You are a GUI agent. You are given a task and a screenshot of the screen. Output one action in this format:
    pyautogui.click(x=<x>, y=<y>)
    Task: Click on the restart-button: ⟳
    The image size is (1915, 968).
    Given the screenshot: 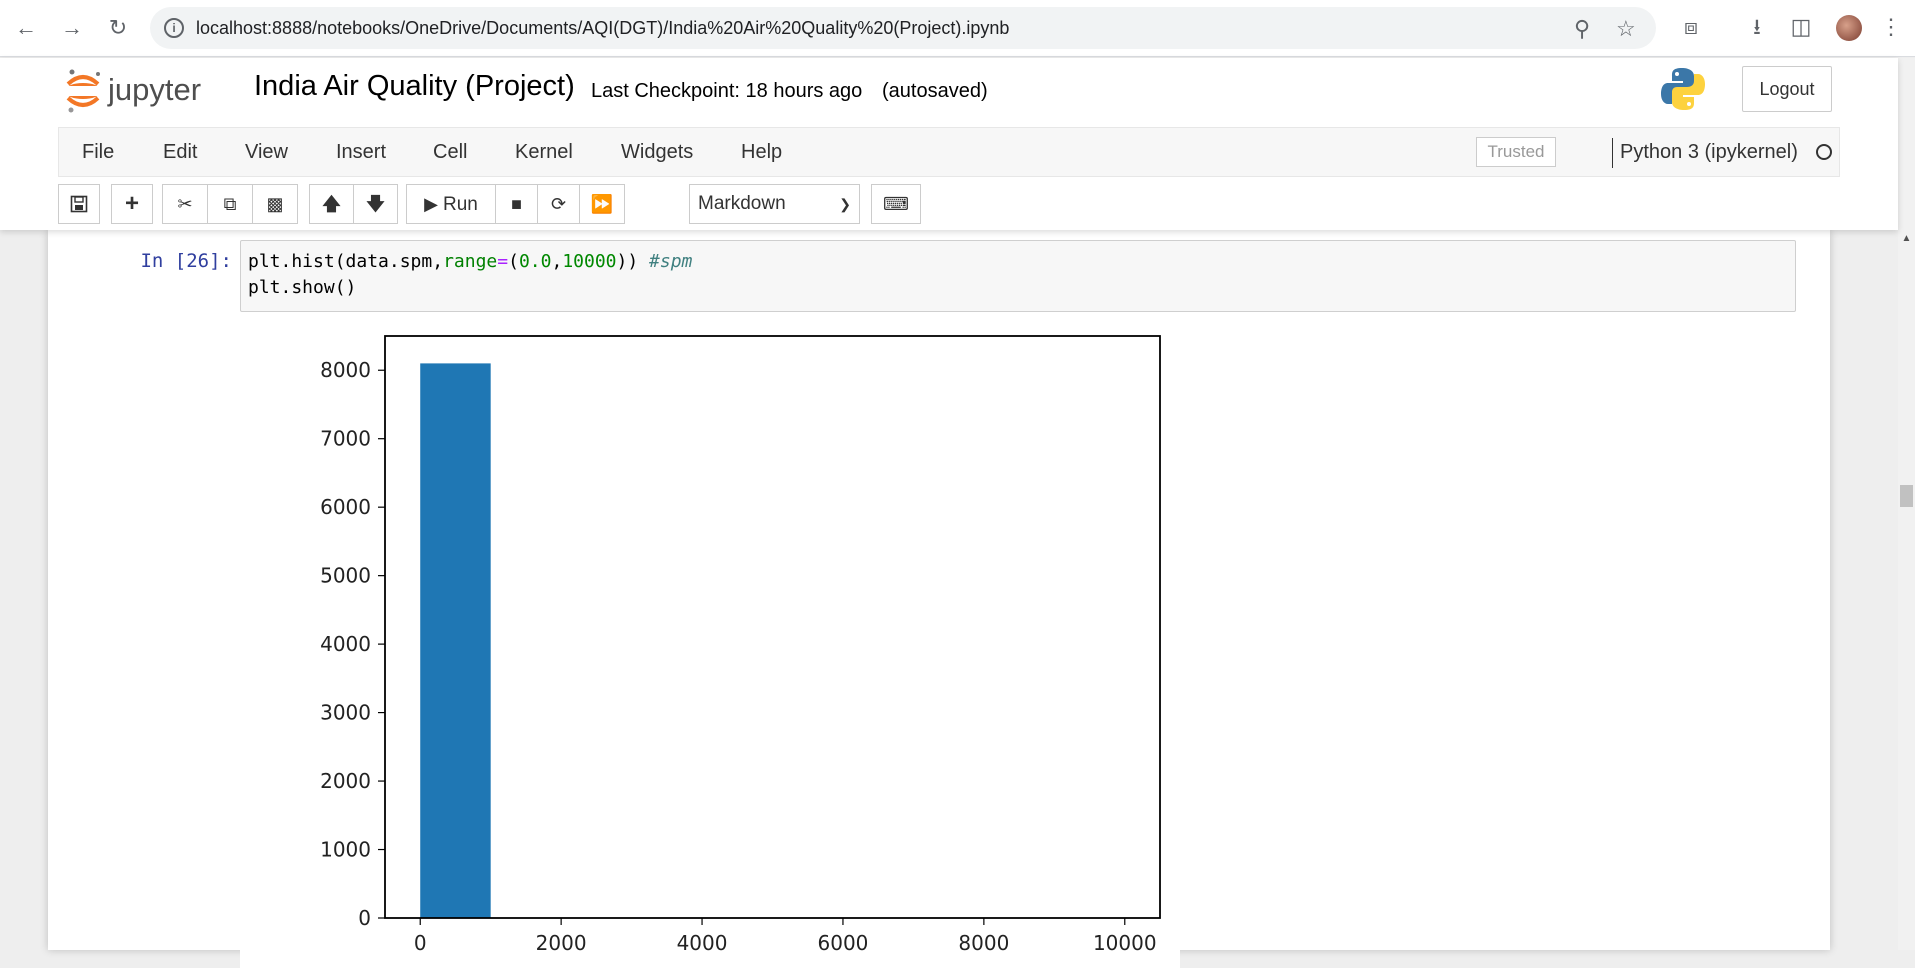 What is the action you would take?
    pyautogui.click(x=558, y=204)
    